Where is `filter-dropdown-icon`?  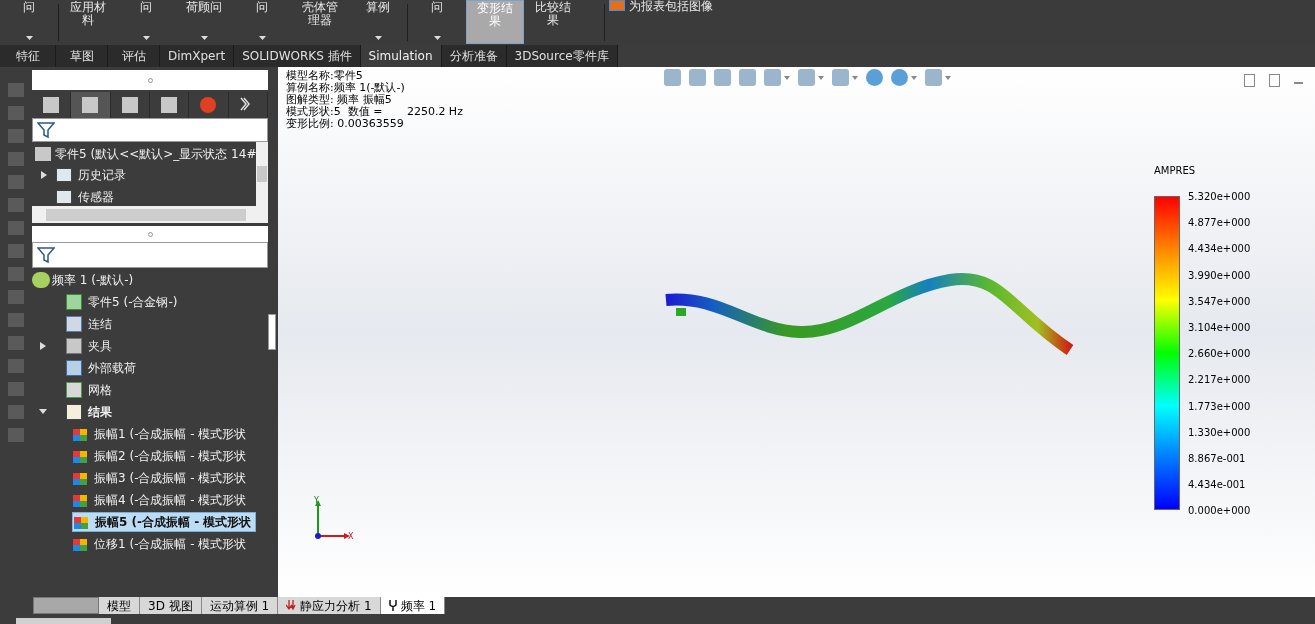 filter-dropdown-icon is located at coordinates (46, 255).